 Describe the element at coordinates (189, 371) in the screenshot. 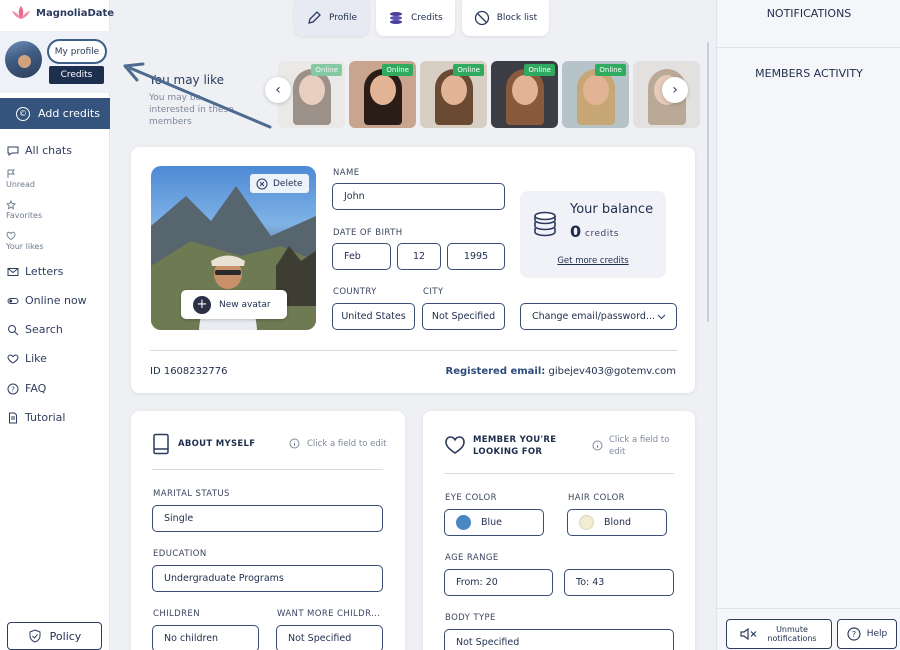

I see `profile-id: ID 1608232776` at that location.